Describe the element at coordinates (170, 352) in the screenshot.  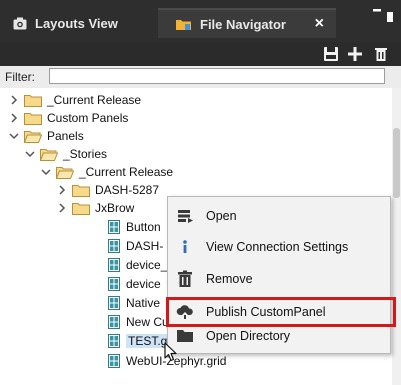
I see `mouse-cursor-icon` at that location.